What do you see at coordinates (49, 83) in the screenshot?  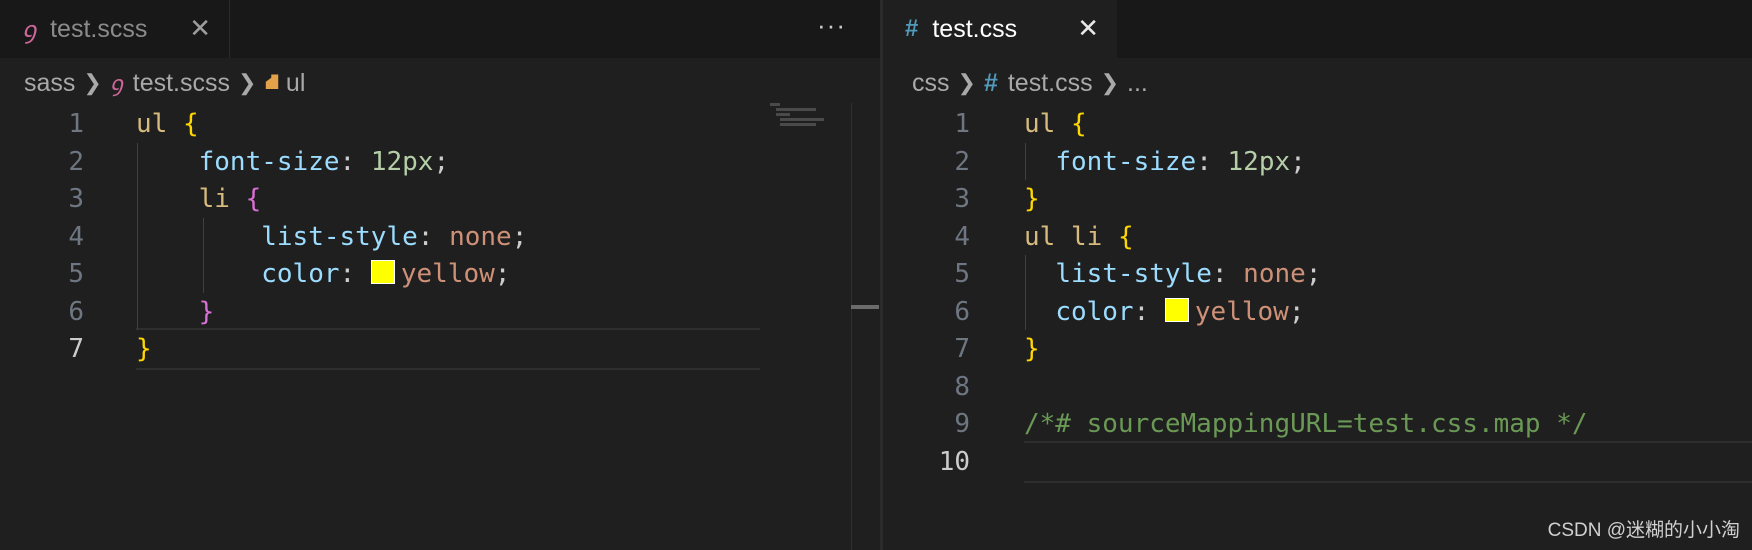 I see `breadcrumb-folder: sass` at bounding box center [49, 83].